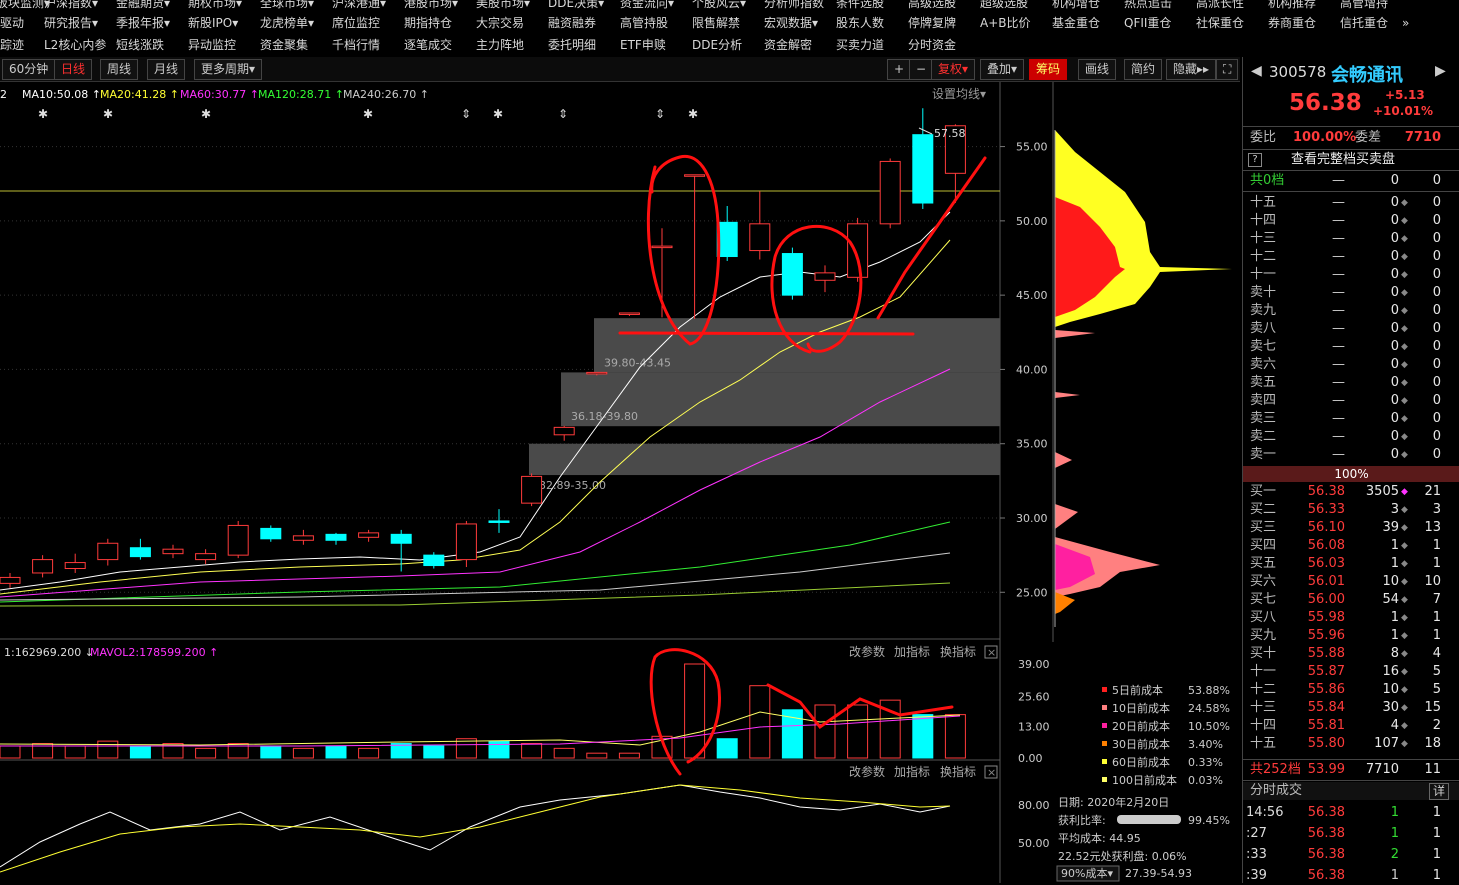 Image resolution: width=1459 pixels, height=885 pixels. What do you see at coordinates (932, 6) in the screenshot?
I see `menu-item: 高级选股` at bounding box center [932, 6].